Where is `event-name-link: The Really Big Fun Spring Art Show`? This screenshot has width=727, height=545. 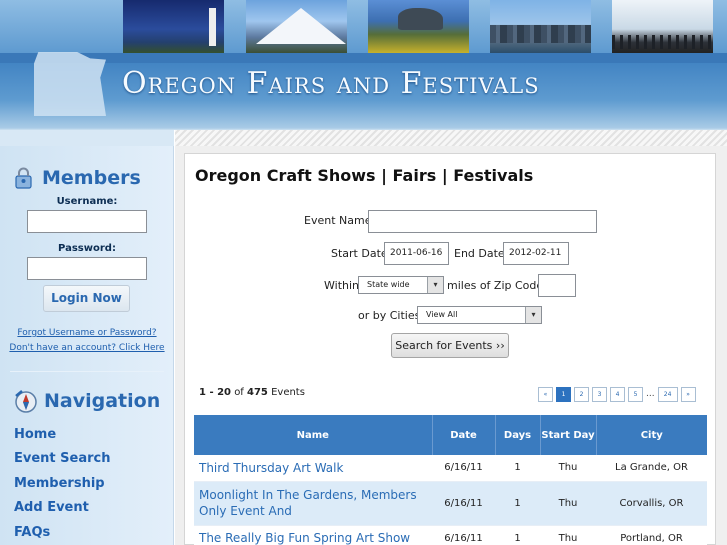 event-name-link: The Really Big Fun Spring Art Show is located at coordinates (313, 535).